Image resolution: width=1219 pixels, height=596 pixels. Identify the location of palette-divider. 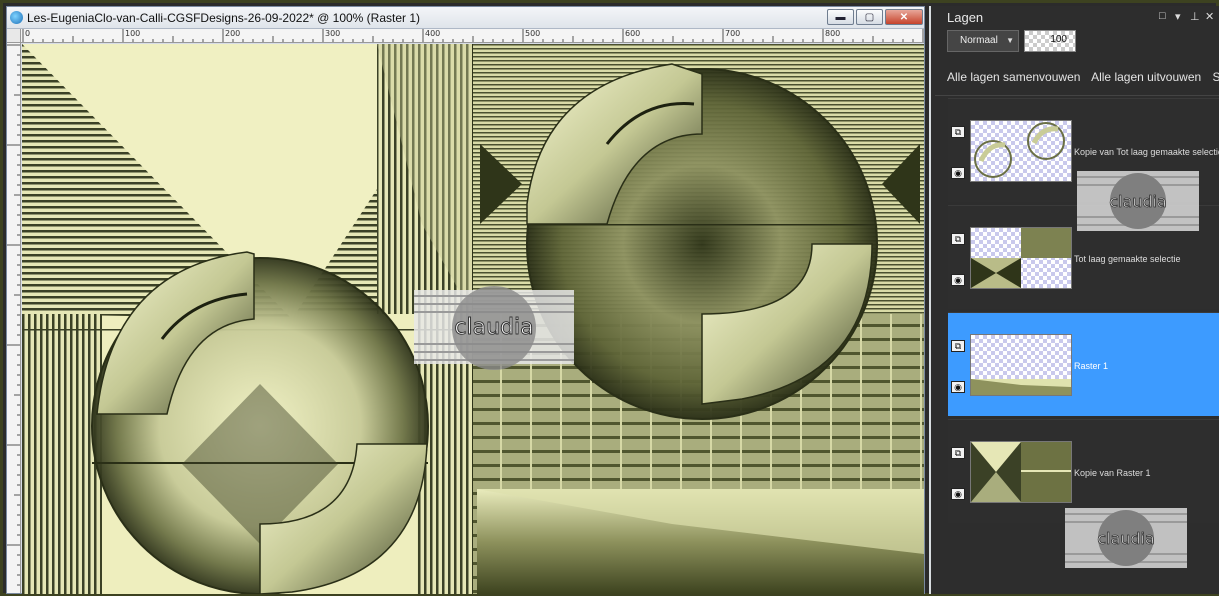
(1077, 95).